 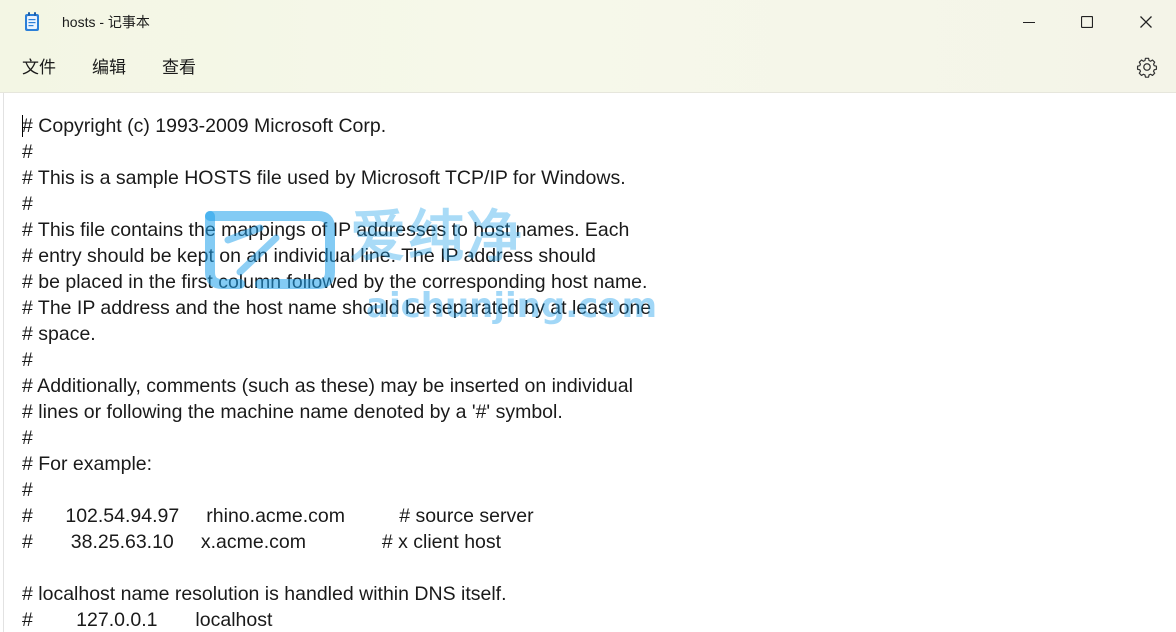 What do you see at coordinates (106, 22) in the screenshot?
I see `window-title: hosts - 记事本` at bounding box center [106, 22].